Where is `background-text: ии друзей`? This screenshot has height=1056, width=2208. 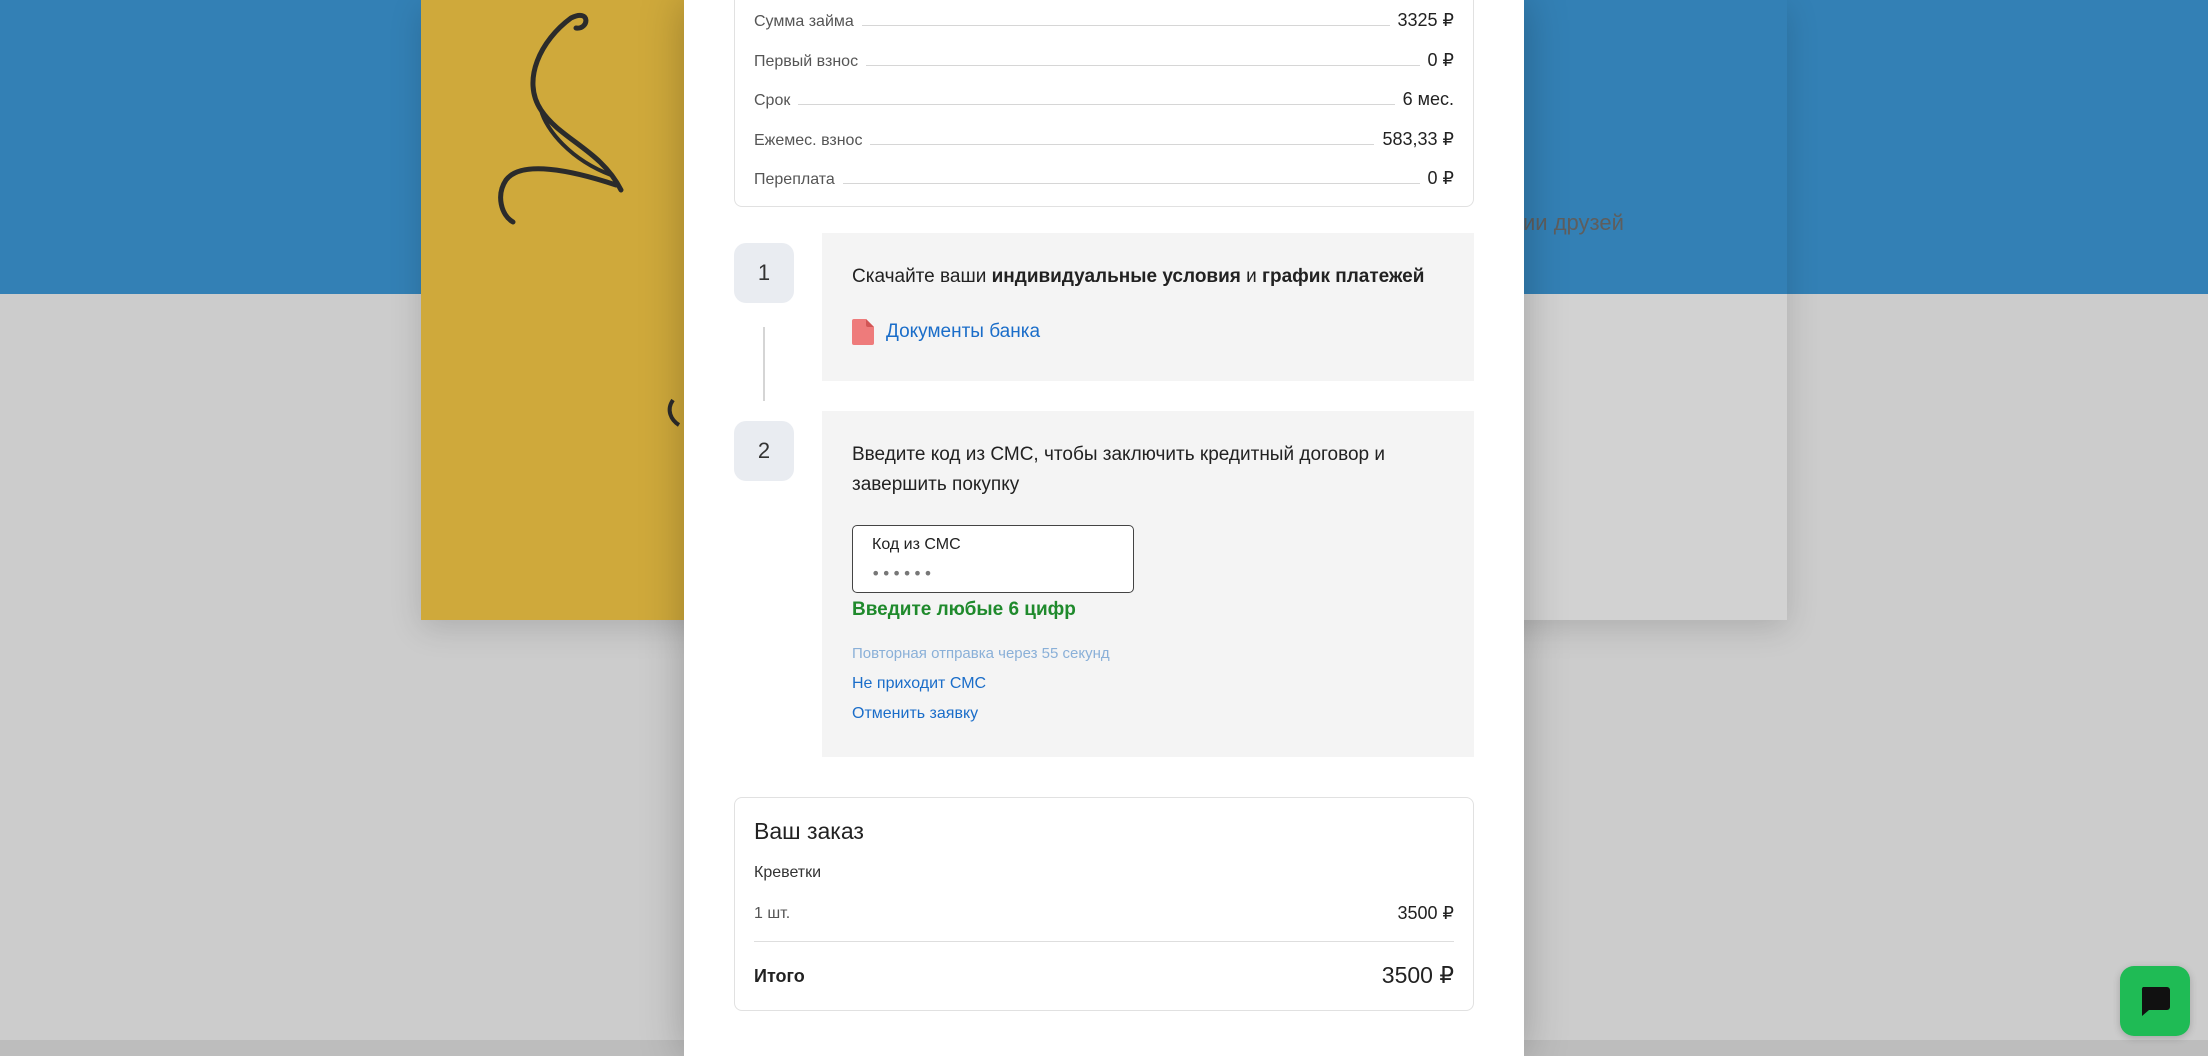
background-text: ии друзей is located at coordinates (1573, 222).